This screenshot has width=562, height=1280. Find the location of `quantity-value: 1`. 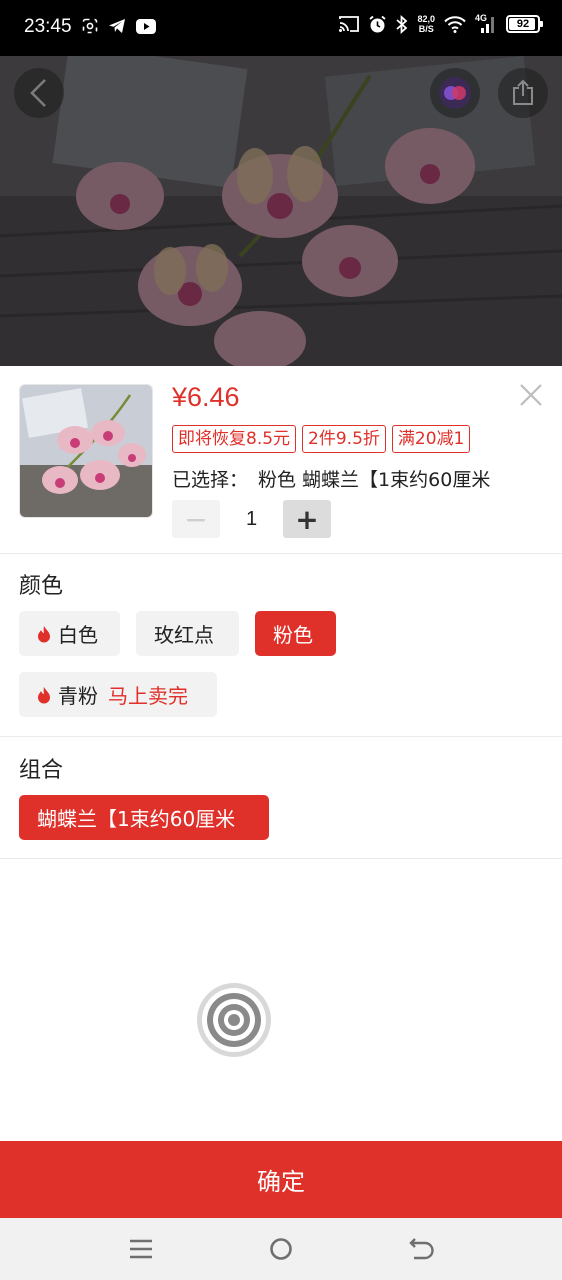

quantity-value: 1 is located at coordinates (251, 519).